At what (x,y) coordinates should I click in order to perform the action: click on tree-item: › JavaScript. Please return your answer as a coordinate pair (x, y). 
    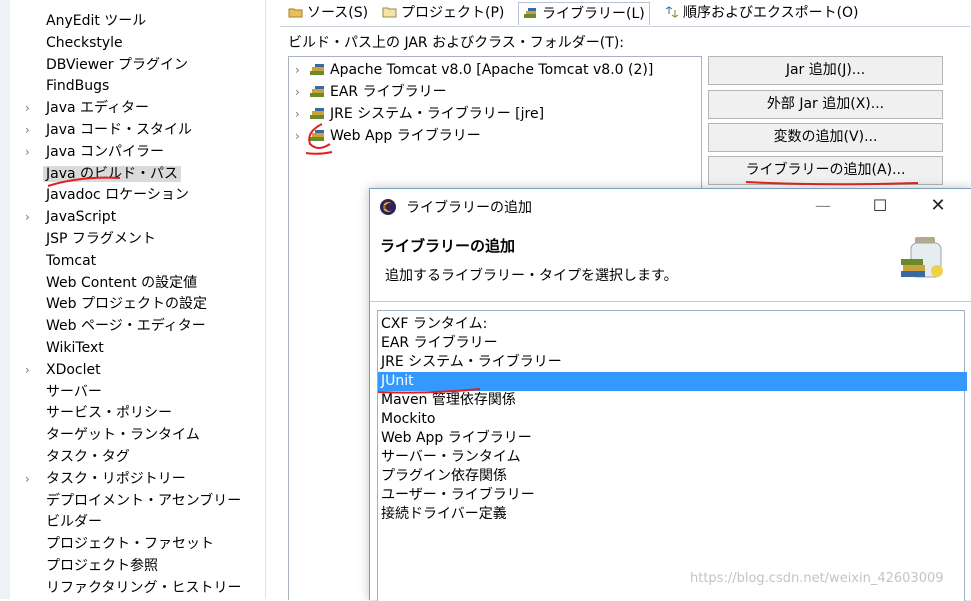
    Looking at the image, I should click on (72, 217).